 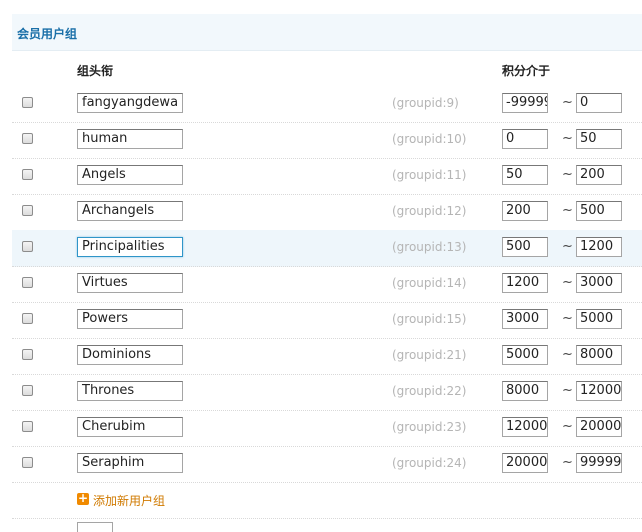 I want to click on credits-max-input: 0, so click(x=599, y=103).